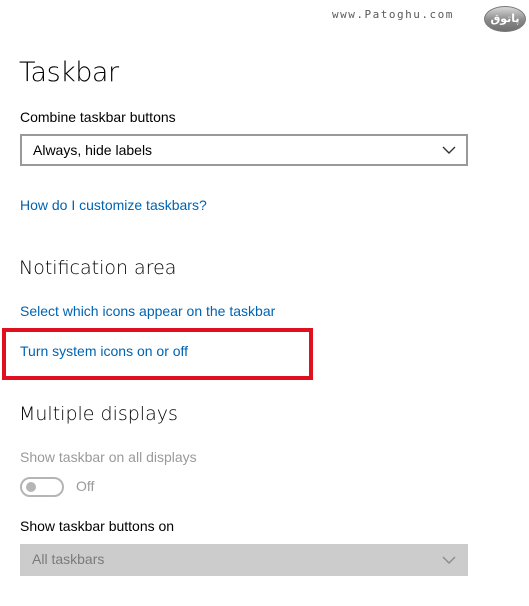 The width and height of the screenshot is (529, 606). What do you see at coordinates (104, 351) in the screenshot?
I see `system-icons-link: Turn system icons on or off` at bounding box center [104, 351].